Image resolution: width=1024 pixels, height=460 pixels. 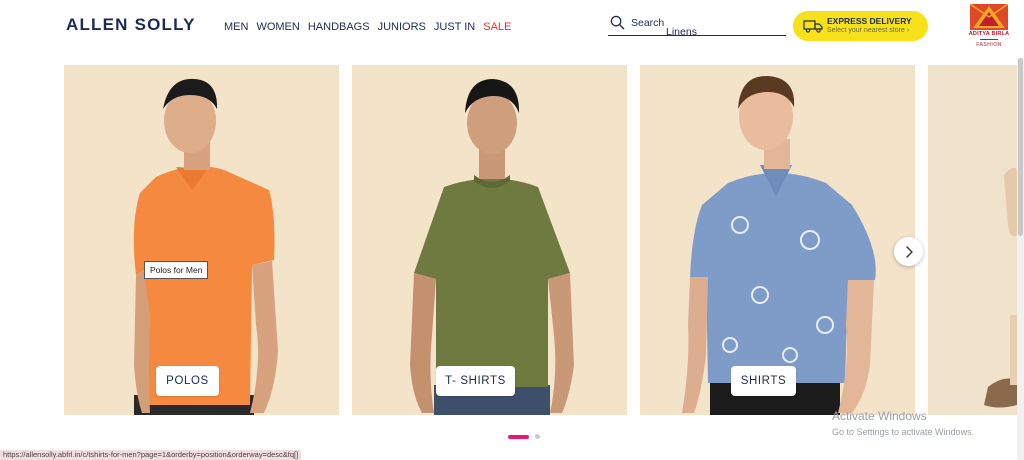 I want to click on carousel-next-button, so click(x=908, y=251).